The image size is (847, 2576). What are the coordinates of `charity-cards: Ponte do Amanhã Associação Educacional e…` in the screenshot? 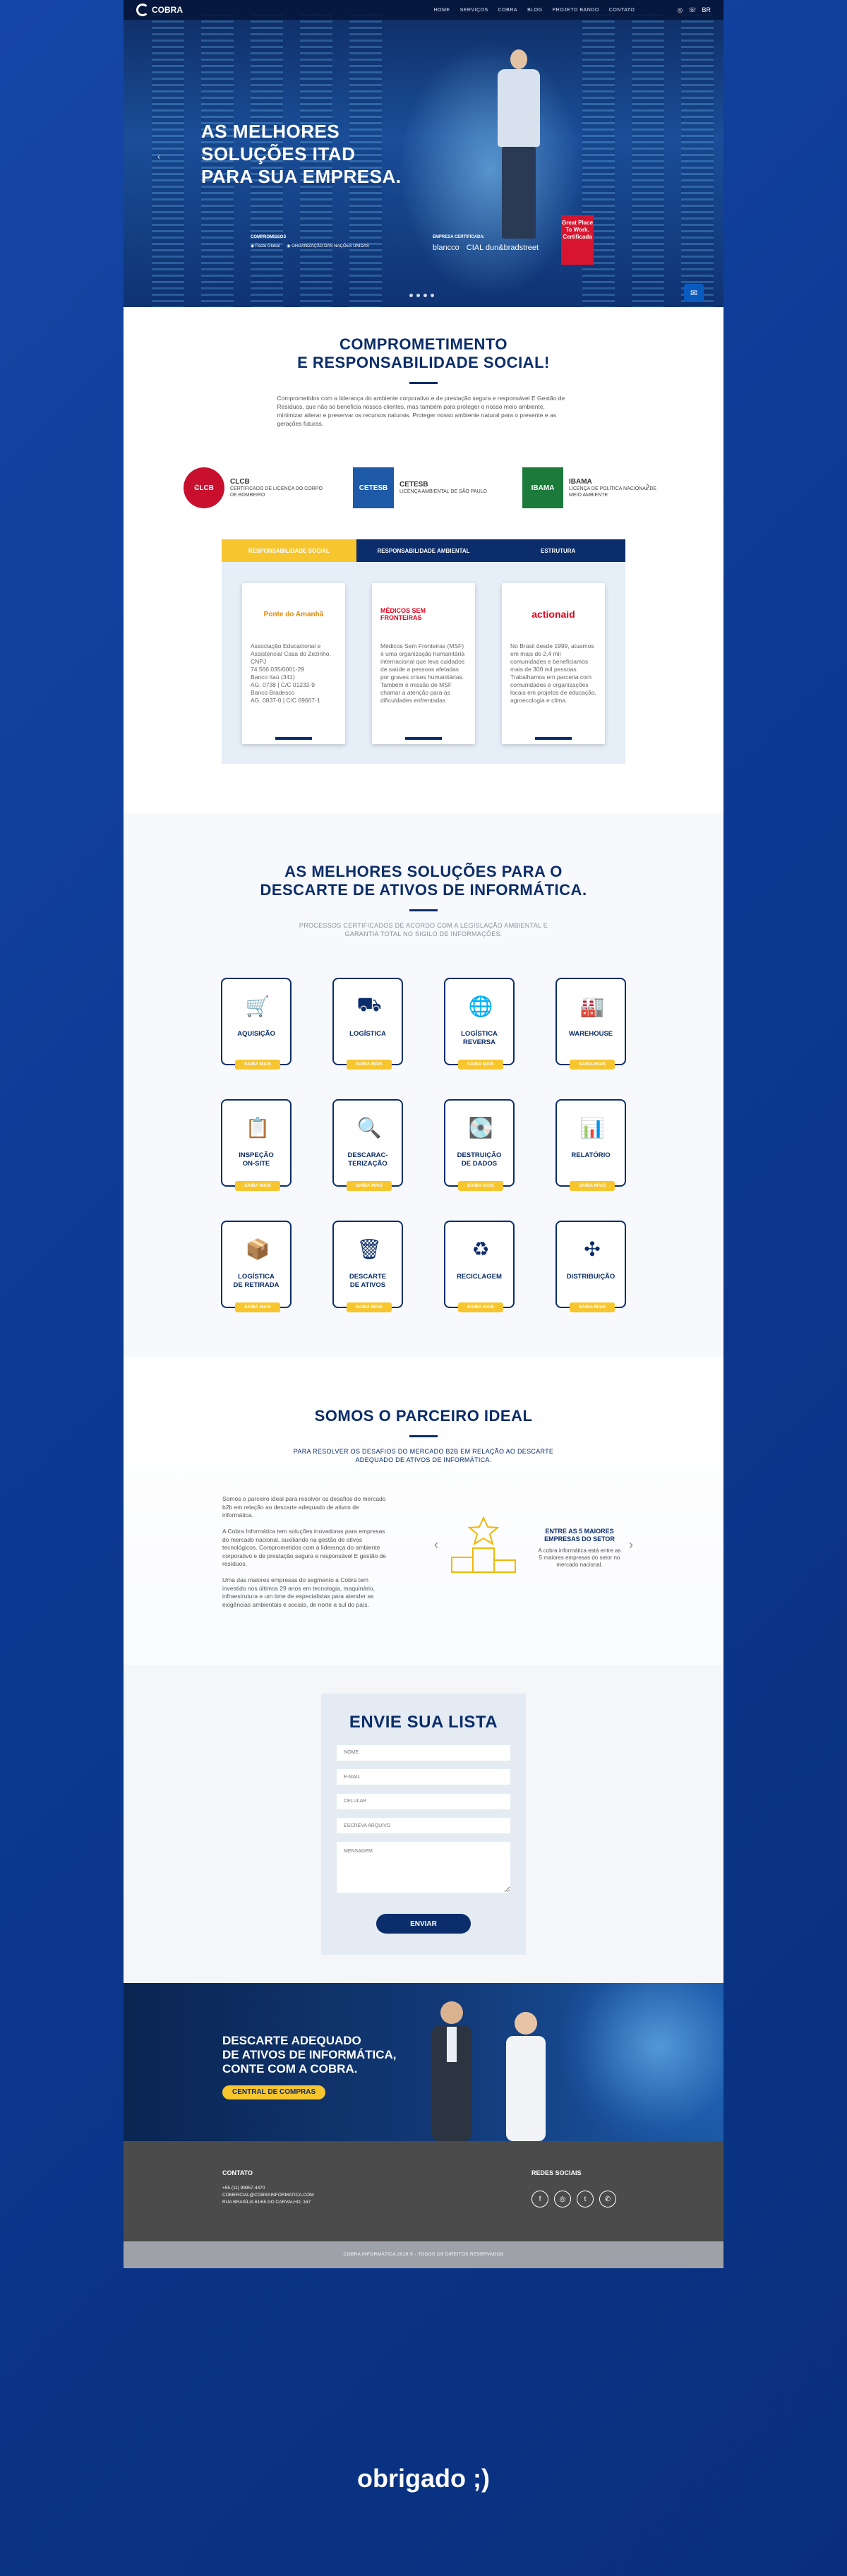 It's located at (423, 663).